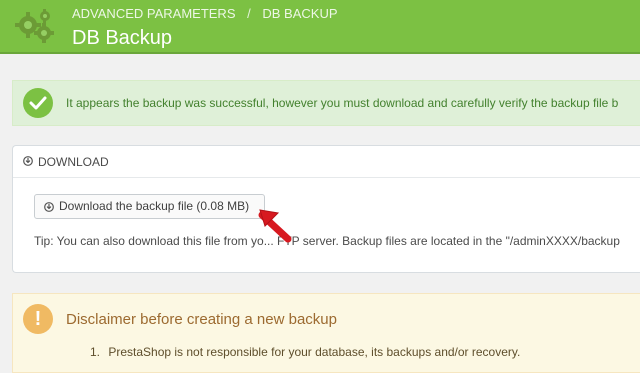 The width and height of the screenshot is (640, 373). I want to click on gear-icon, so click(34, 26).